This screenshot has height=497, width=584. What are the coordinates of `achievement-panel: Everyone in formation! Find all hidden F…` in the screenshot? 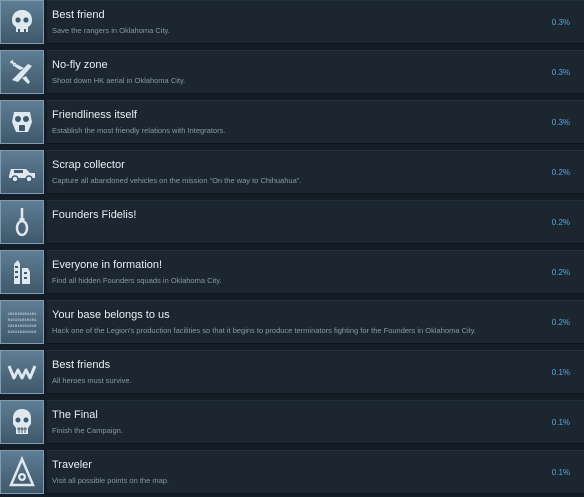 It's located at (315, 272).